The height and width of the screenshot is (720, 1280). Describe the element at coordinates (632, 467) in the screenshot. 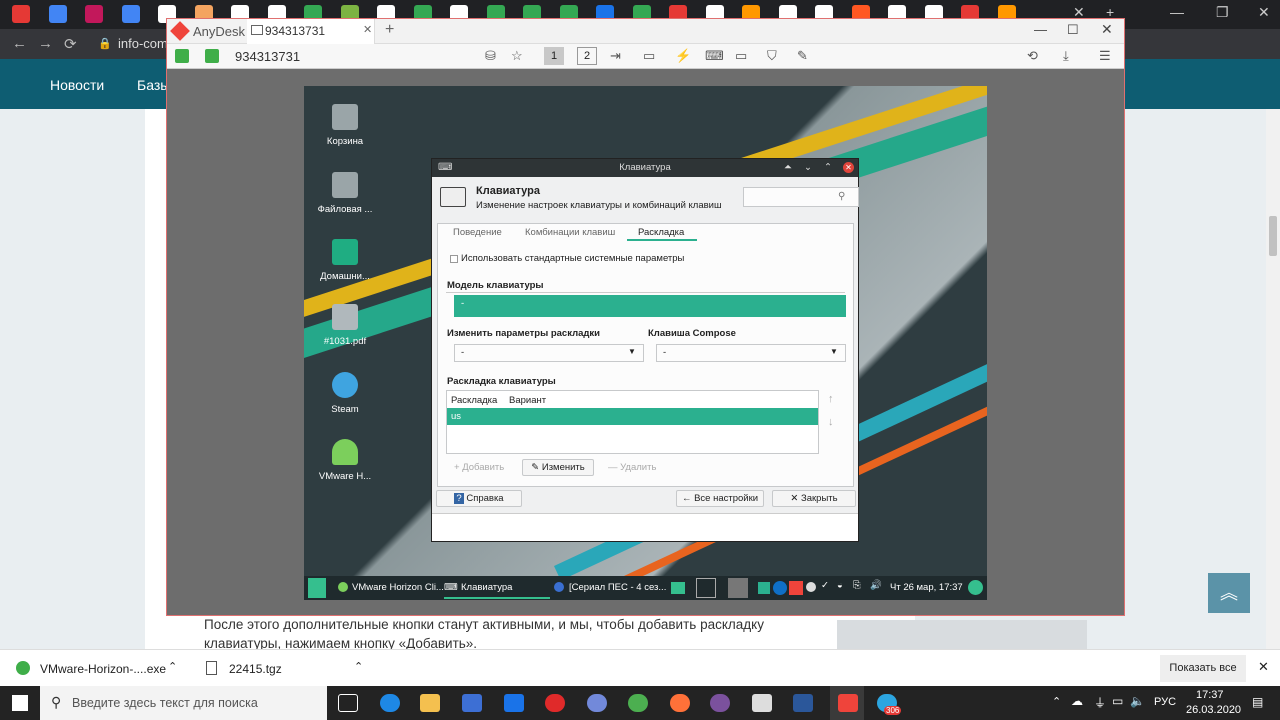

I see `remove-button: — Удалить` at that location.